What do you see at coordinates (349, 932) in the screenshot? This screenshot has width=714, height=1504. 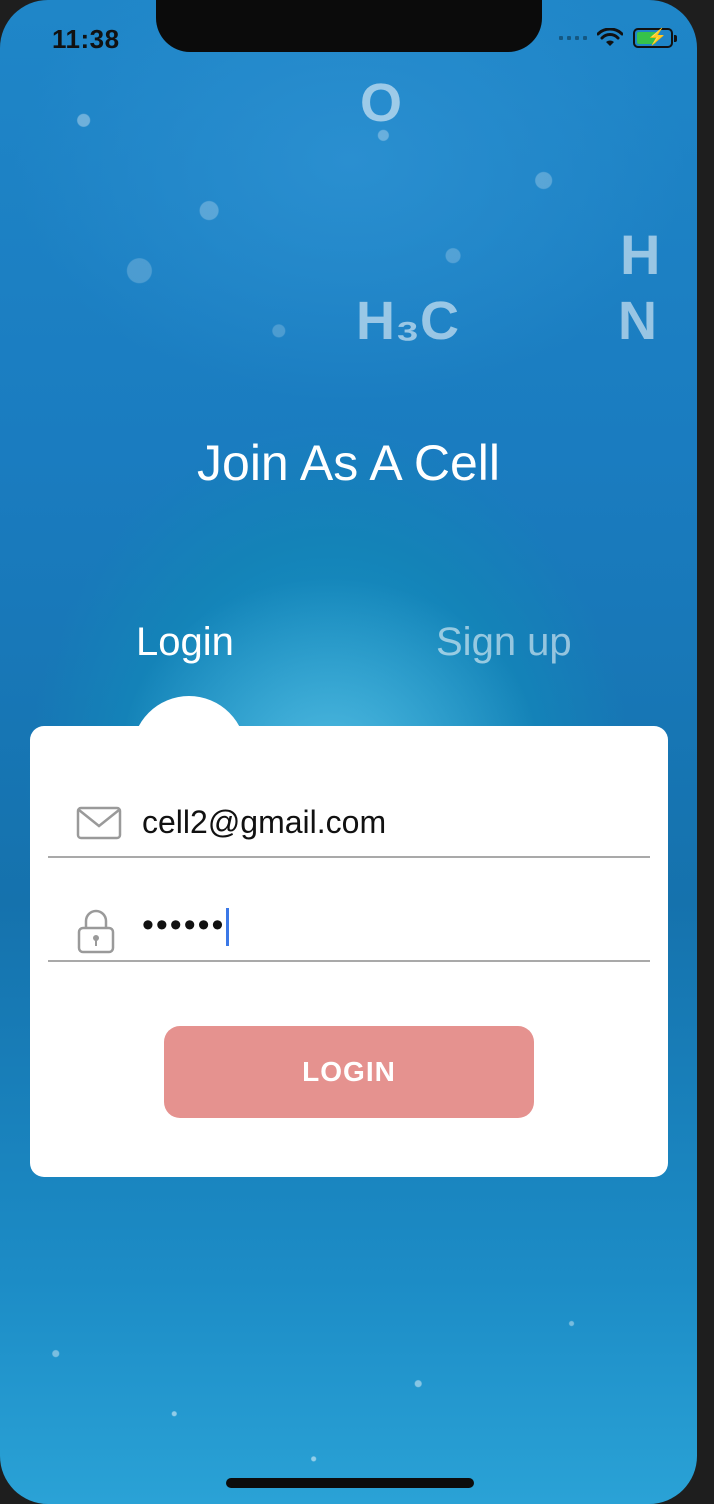 I see `password-field: ••••••` at bounding box center [349, 932].